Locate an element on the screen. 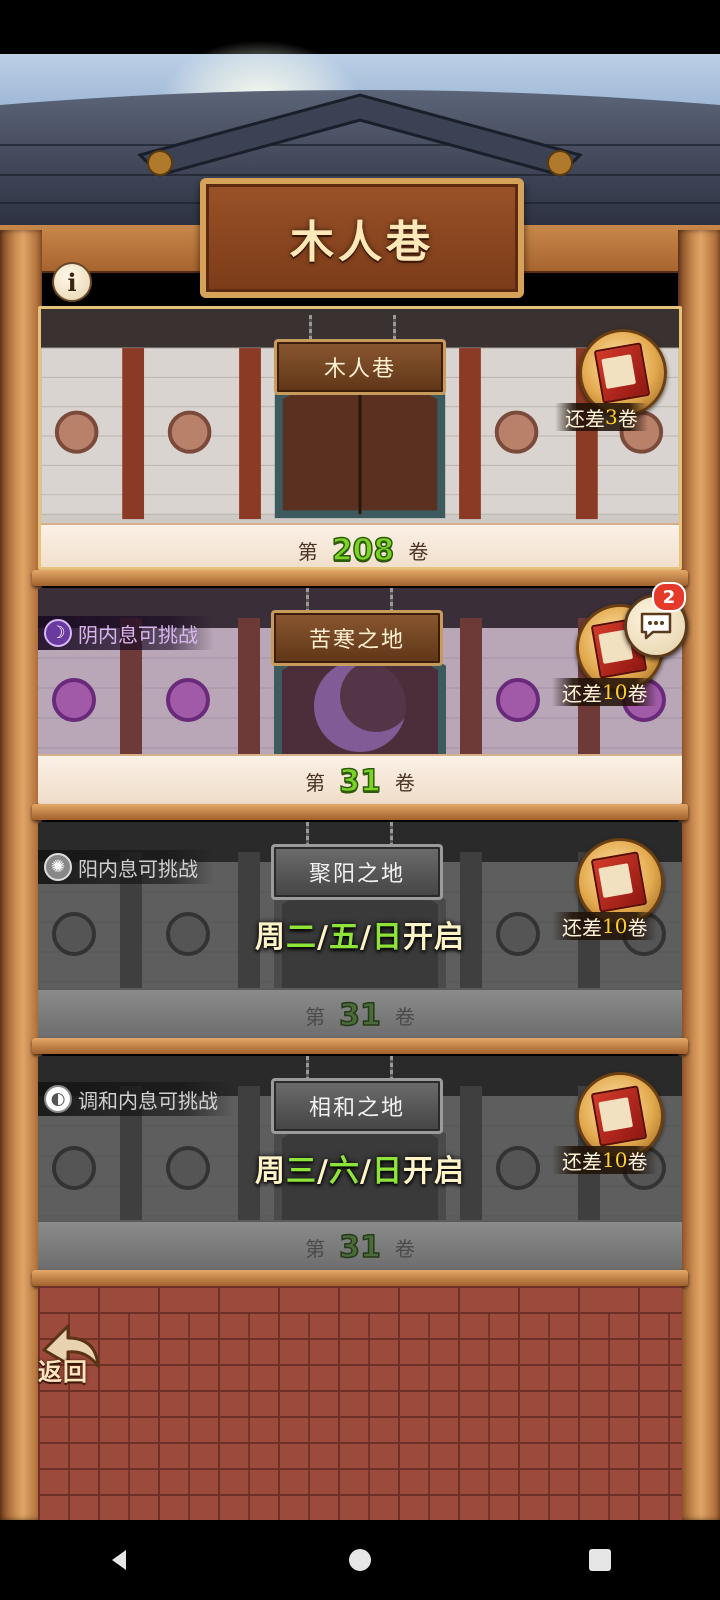  dungeon-sign: 木人巷 is located at coordinates (360, 367).